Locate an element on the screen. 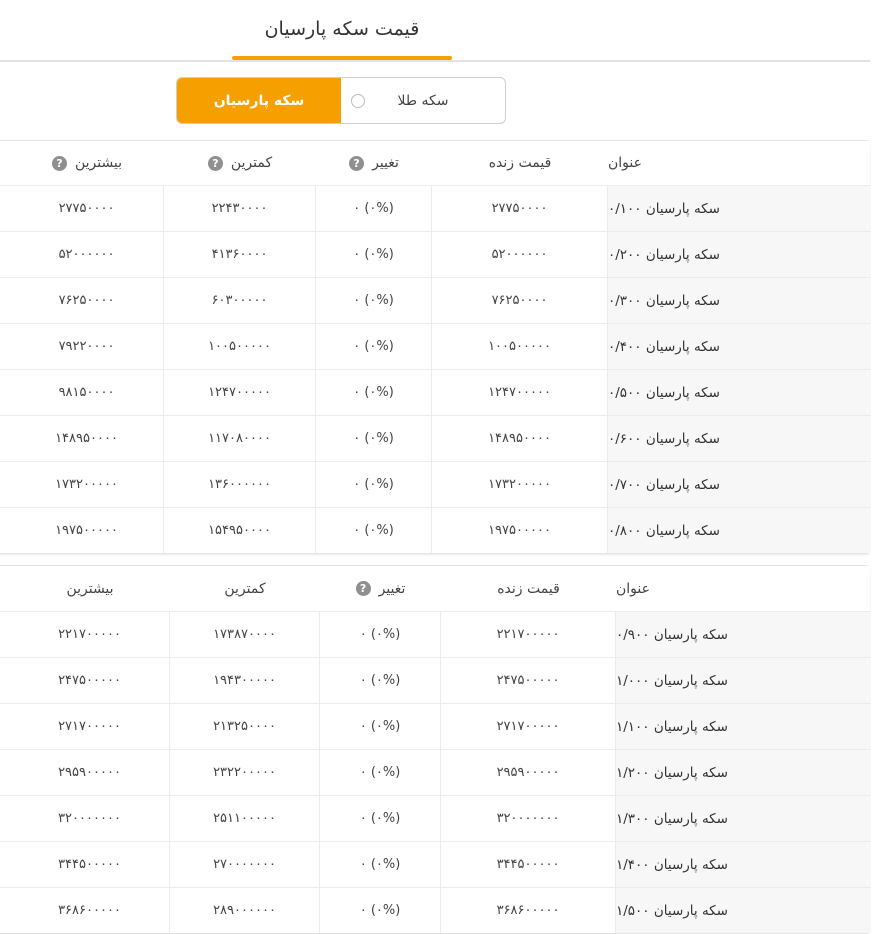 The width and height of the screenshot is (881, 934). cell-title: سکه پارسیان ۰/۱۰۰ is located at coordinates (739, 208).